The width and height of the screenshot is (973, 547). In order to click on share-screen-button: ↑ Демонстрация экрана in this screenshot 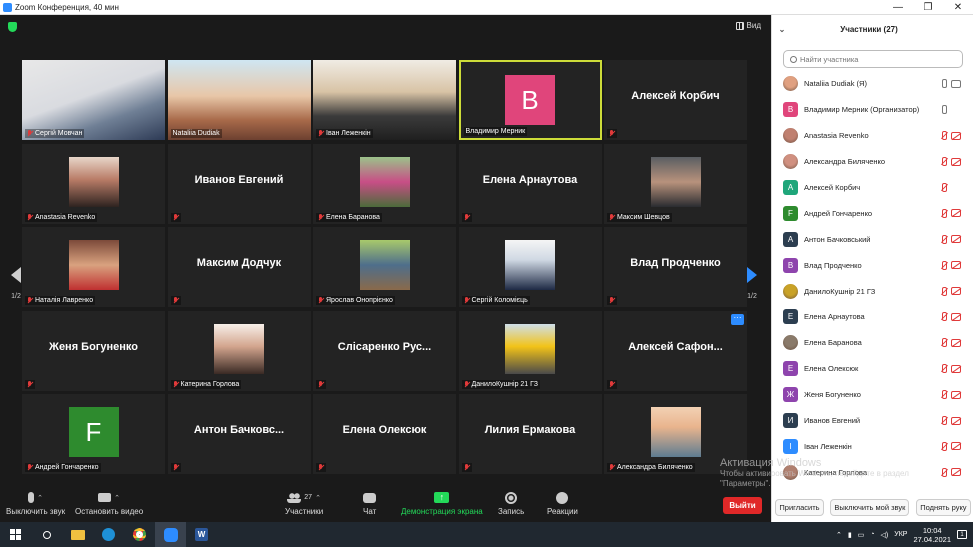, I will do `click(442, 503)`.